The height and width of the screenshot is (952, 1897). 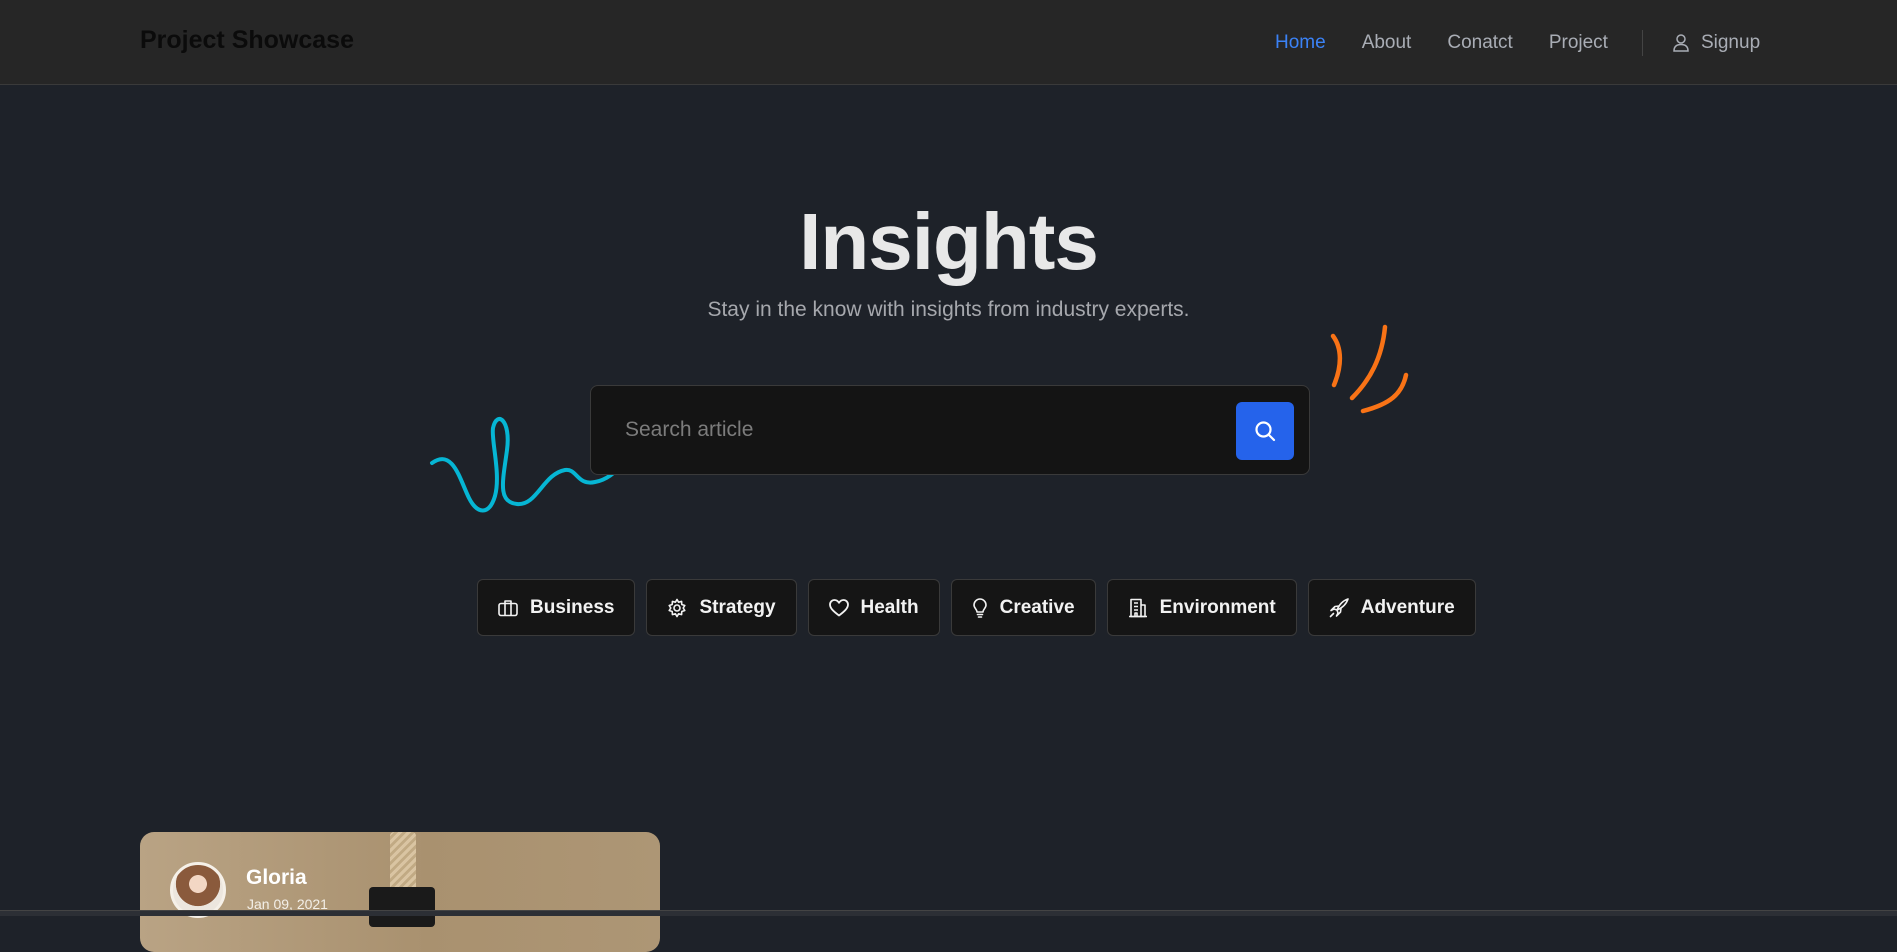 What do you see at coordinates (838, 607) in the screenshot?
I see `heart-icon` at bounding box center [838, 607].